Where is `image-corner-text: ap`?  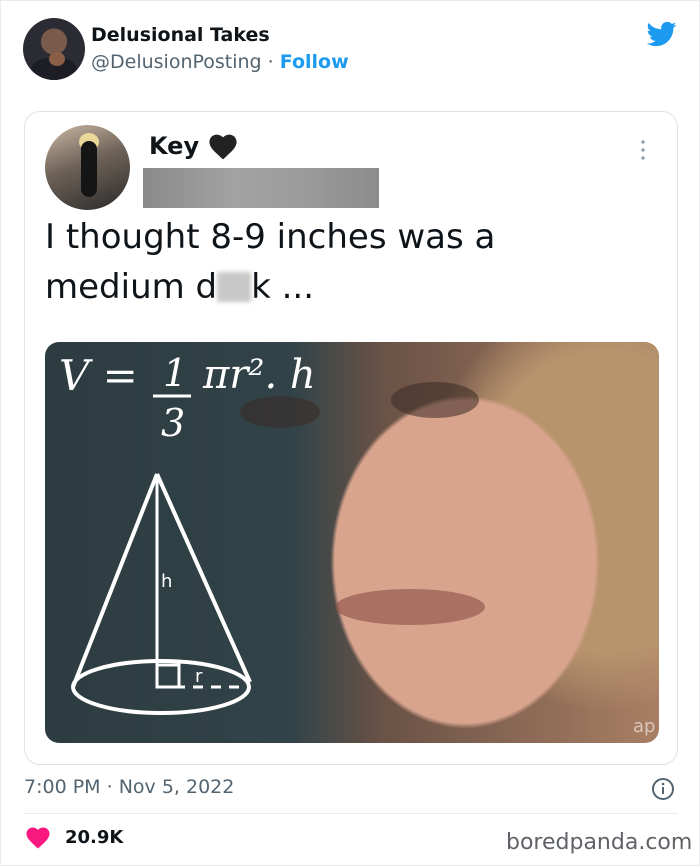
image-corner-text: ap is located at coordinates (644, 726).